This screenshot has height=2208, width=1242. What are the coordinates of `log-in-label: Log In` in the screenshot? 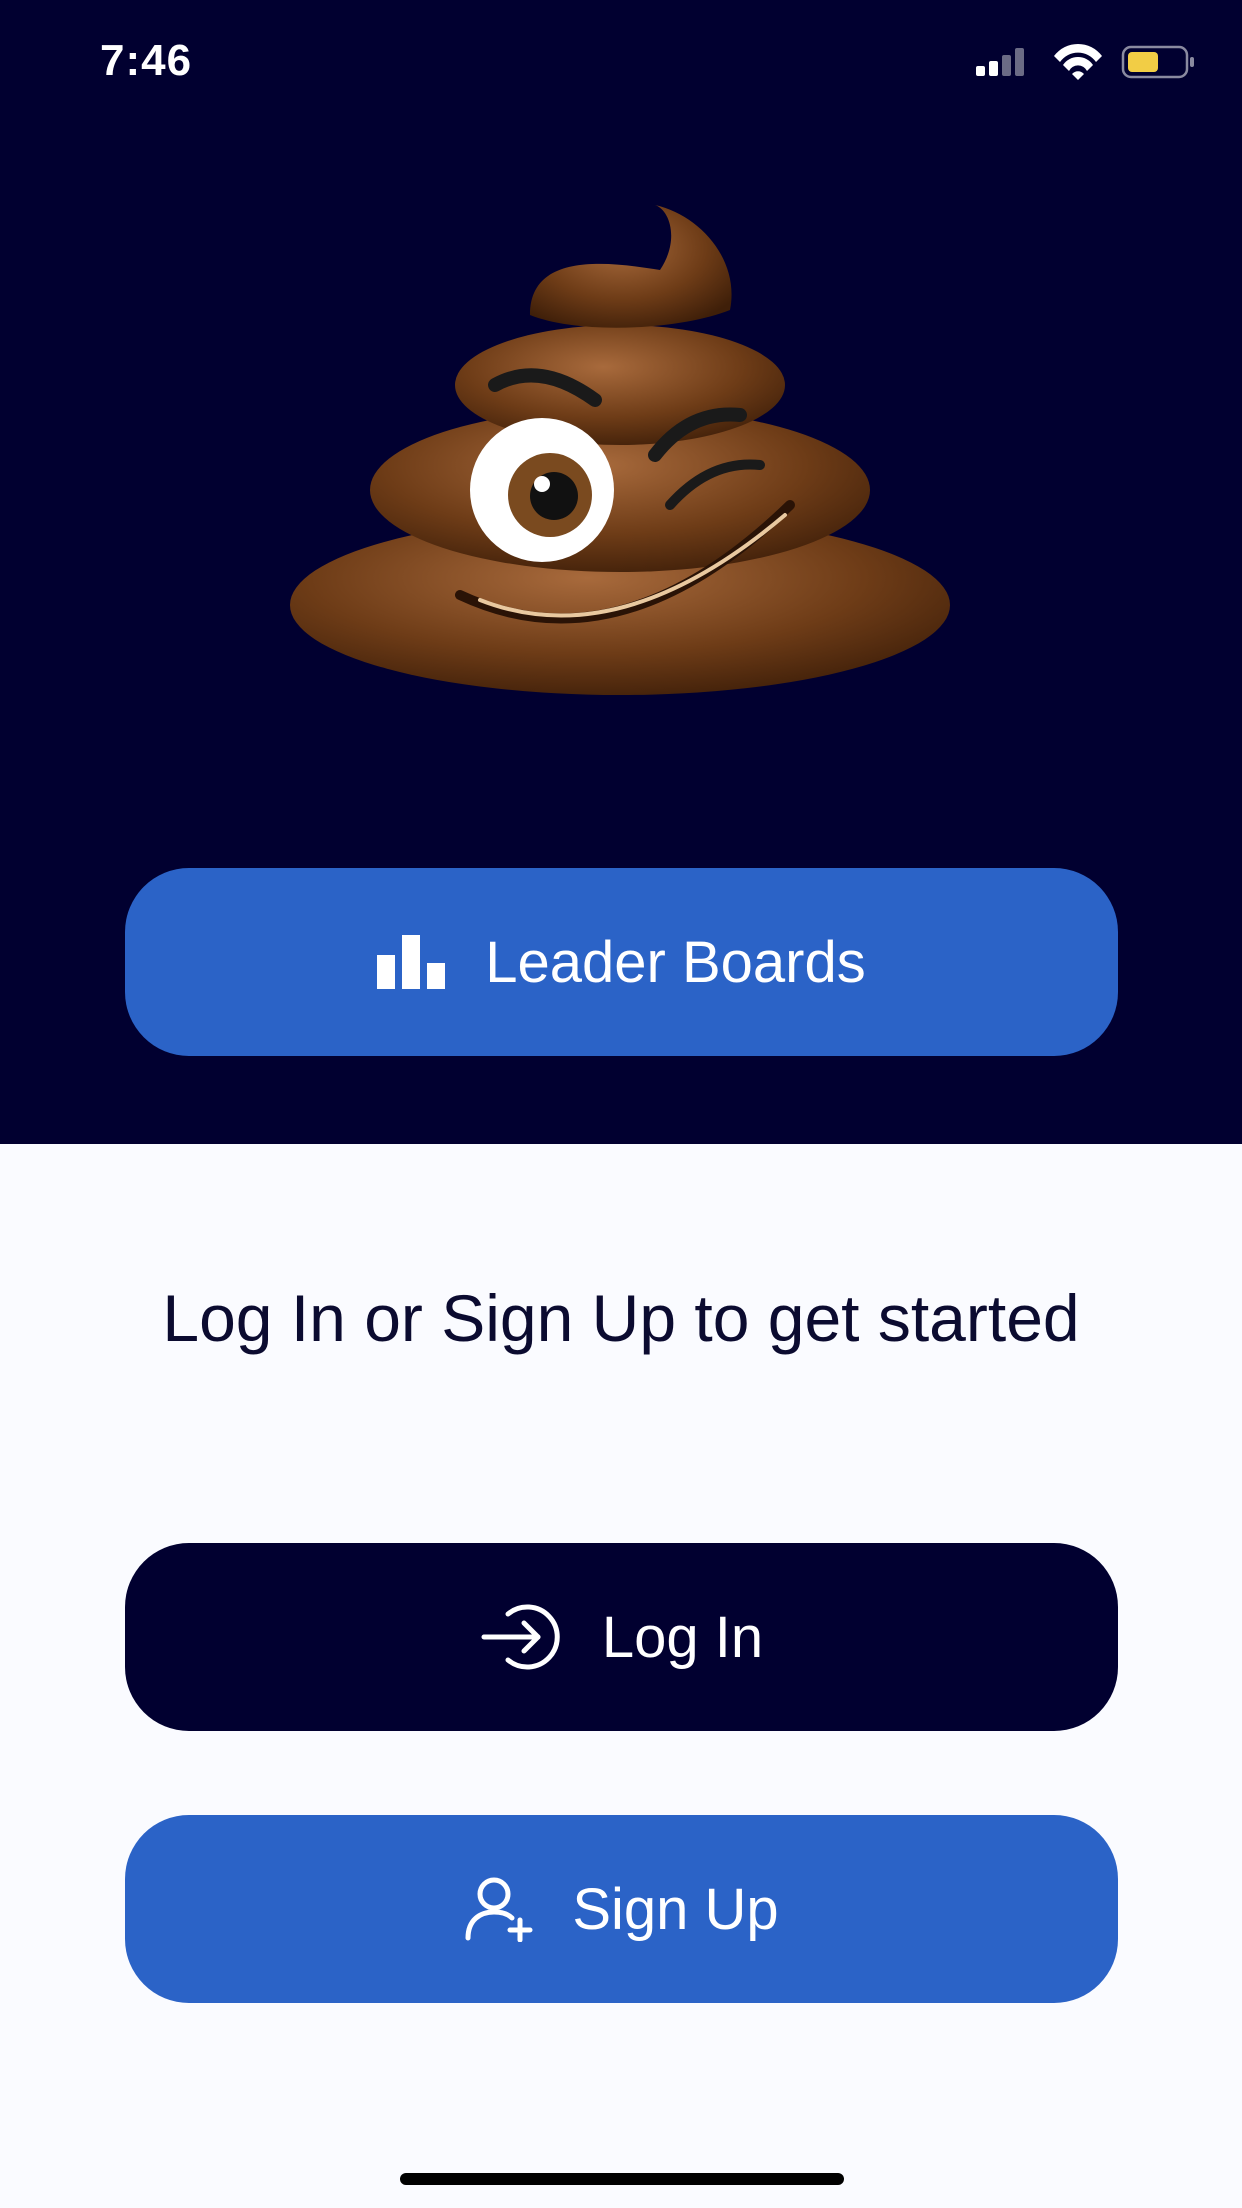 It's located at (682, 1637).